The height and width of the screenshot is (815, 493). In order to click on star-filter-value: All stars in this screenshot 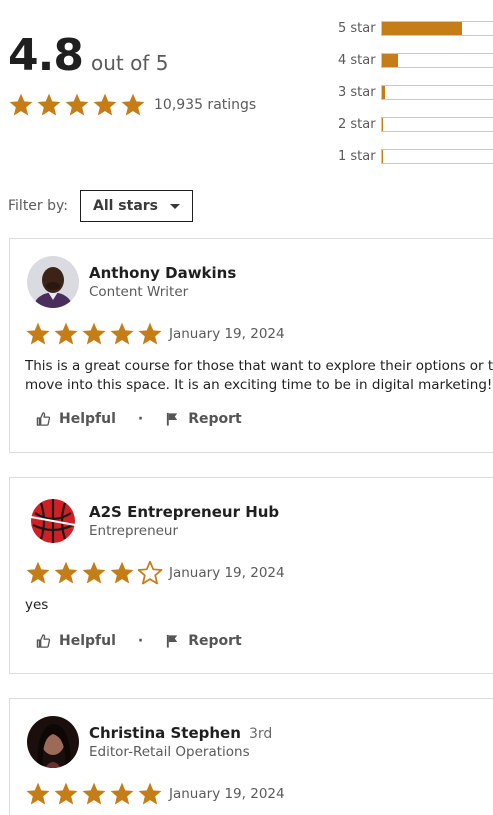, I will do `click(125, 206)`.